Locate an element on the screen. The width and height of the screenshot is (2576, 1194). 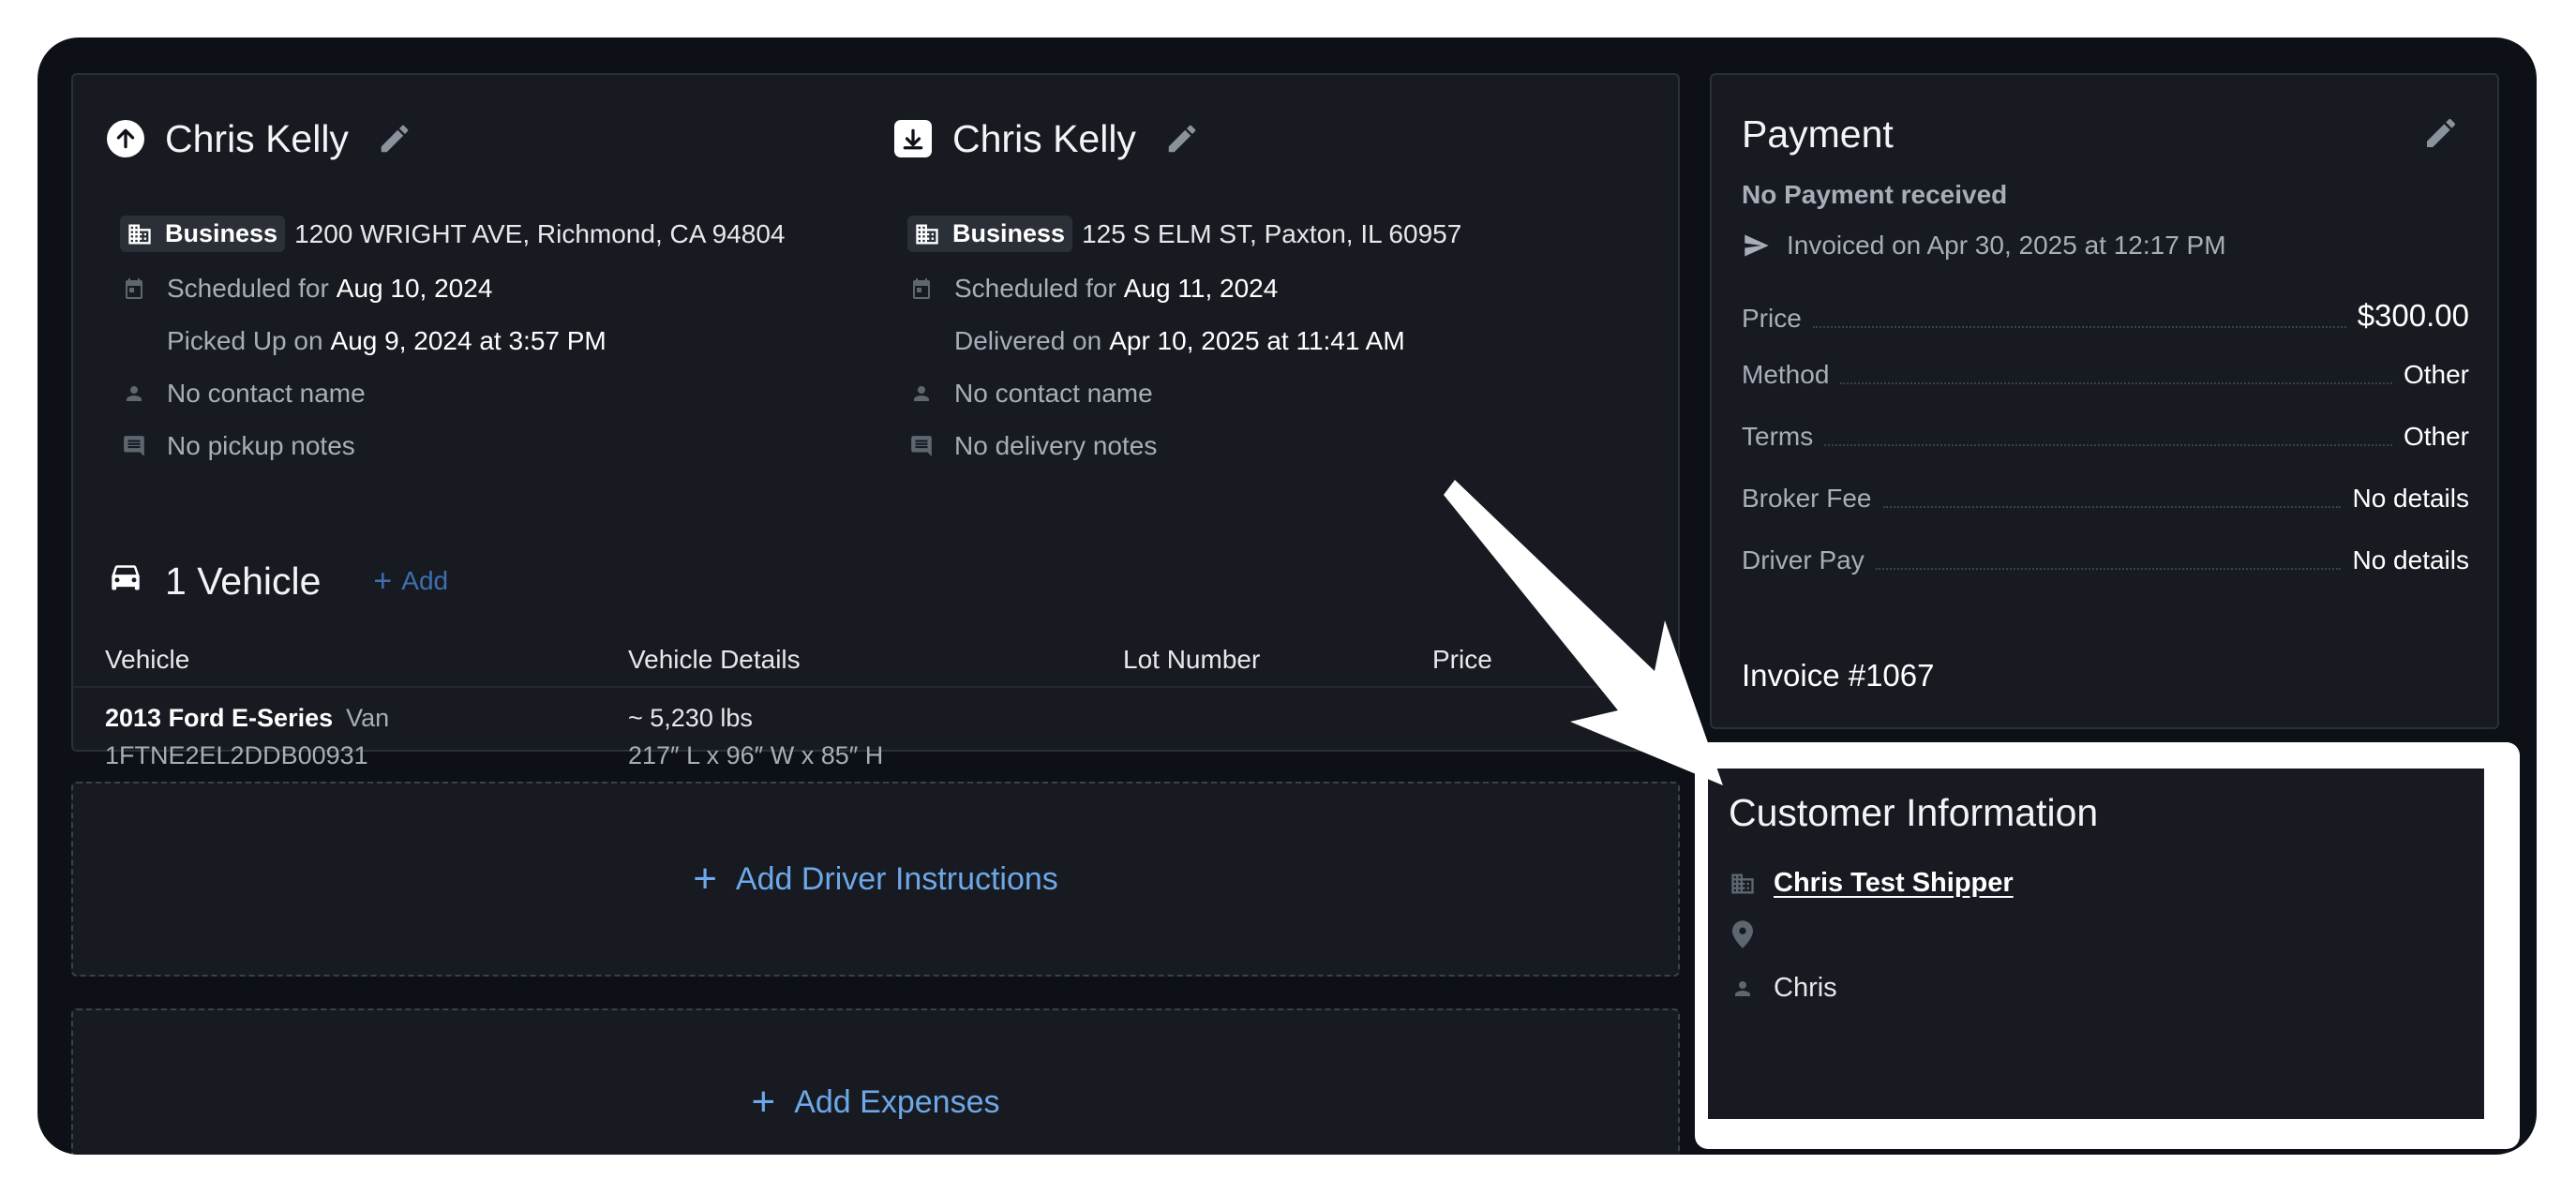
pickup-status-date: Aug 9, 2024 at 3:57 PM is located at coordinates (469, 340).